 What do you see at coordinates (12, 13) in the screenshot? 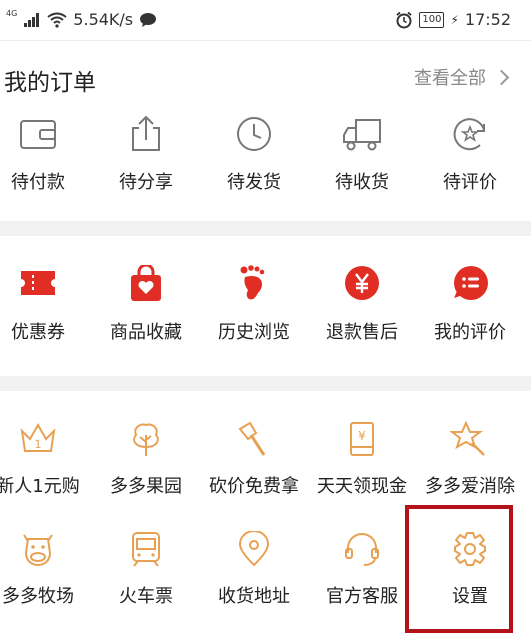
I see `network-type: 4G` at bounding box center [12, 13].